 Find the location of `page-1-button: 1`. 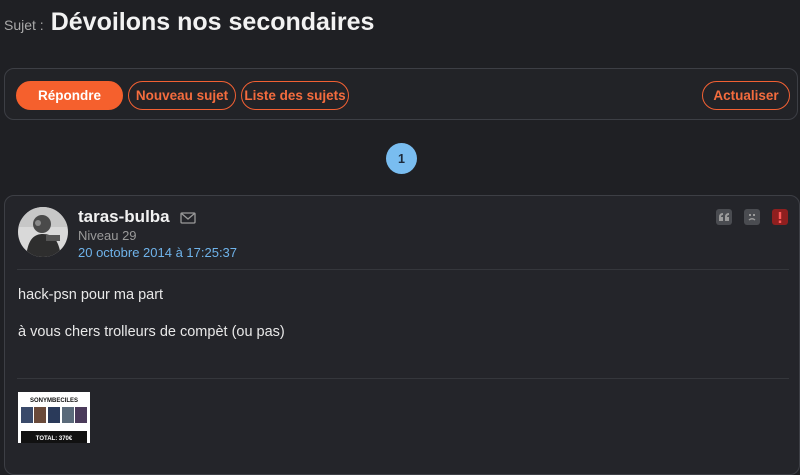

page-1-button: 1 is located at coordinates (401, 158).